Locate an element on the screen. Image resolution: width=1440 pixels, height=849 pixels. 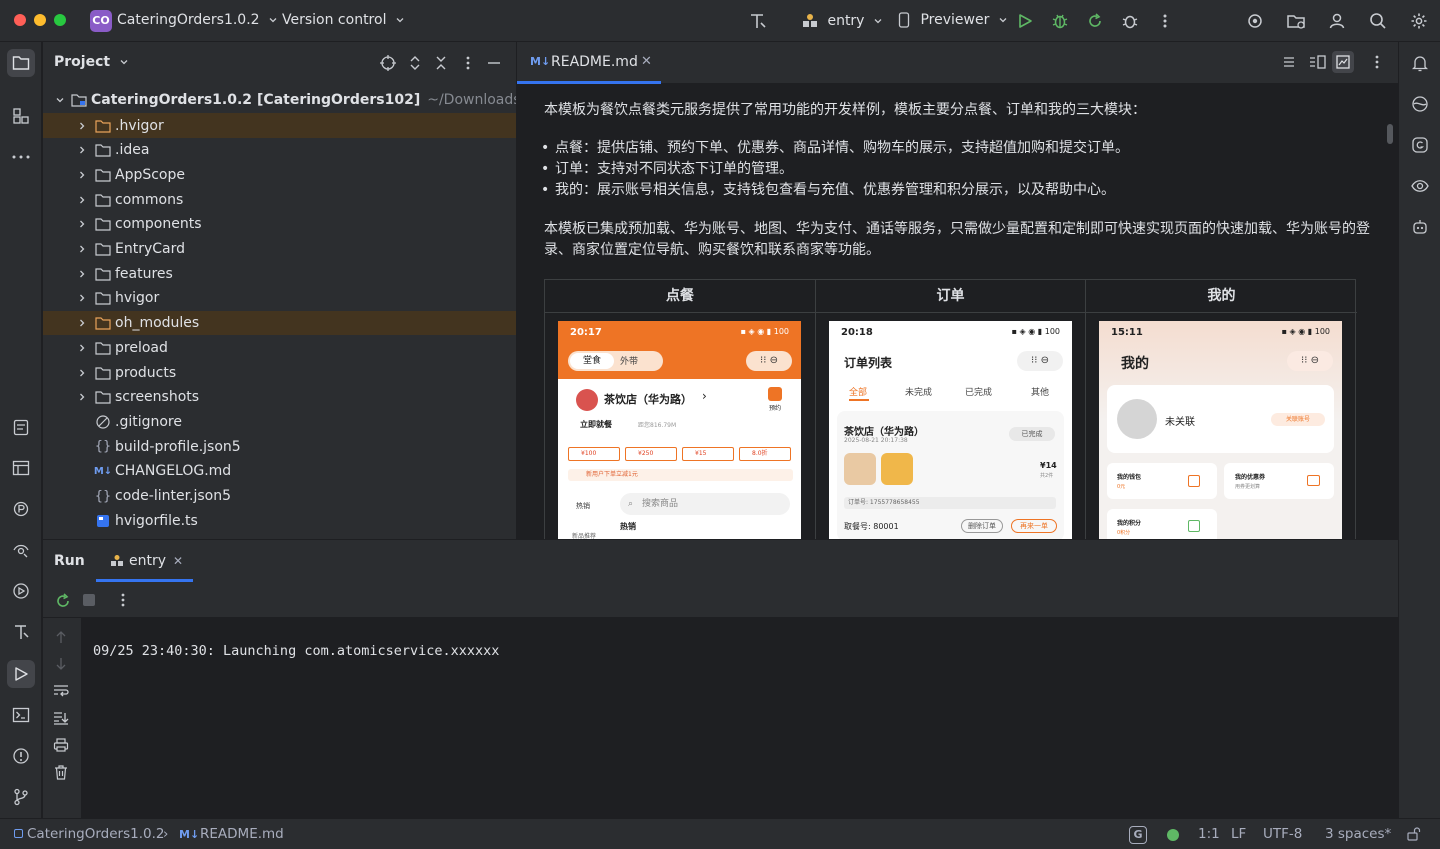
scroll-up-icon is located at coordinates (61, 637).